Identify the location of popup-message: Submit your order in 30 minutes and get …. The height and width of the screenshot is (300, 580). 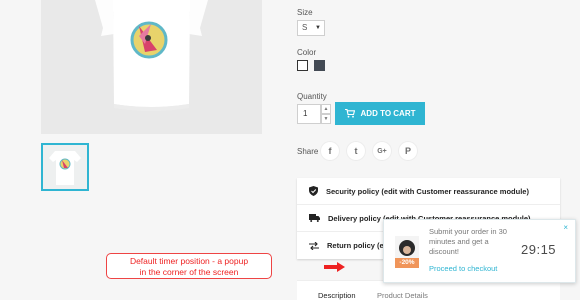
(468, 241).